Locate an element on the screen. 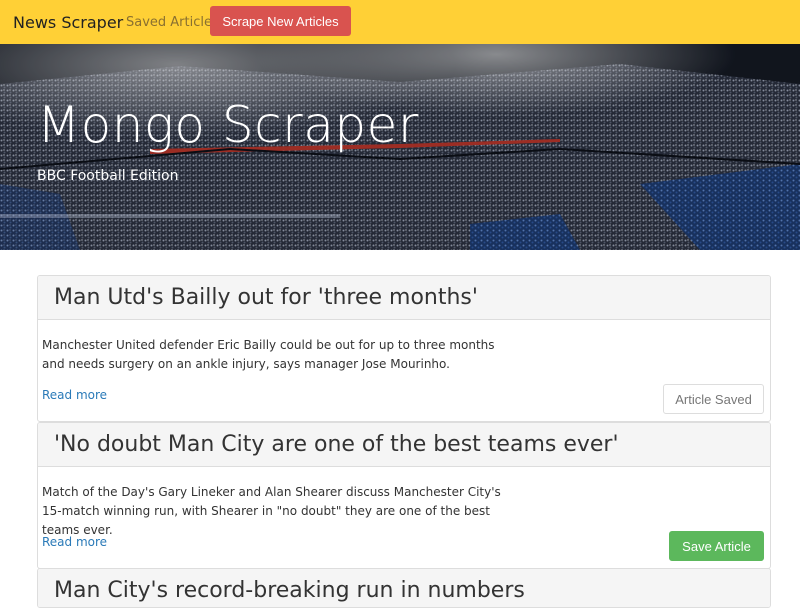 The height and width of the screenshot is (608, 800). article-card-header: Man Utd's Bailly out for 'three months' is located at coordinates (404, 298).